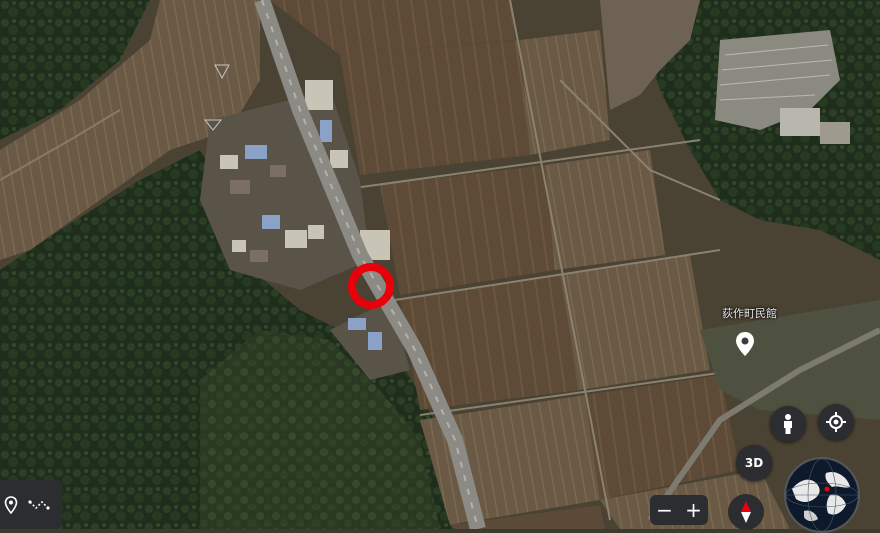 Image resolution: width=880 pixels, height=533 pixels. I want to click on my-location-button, so click(836, 422).